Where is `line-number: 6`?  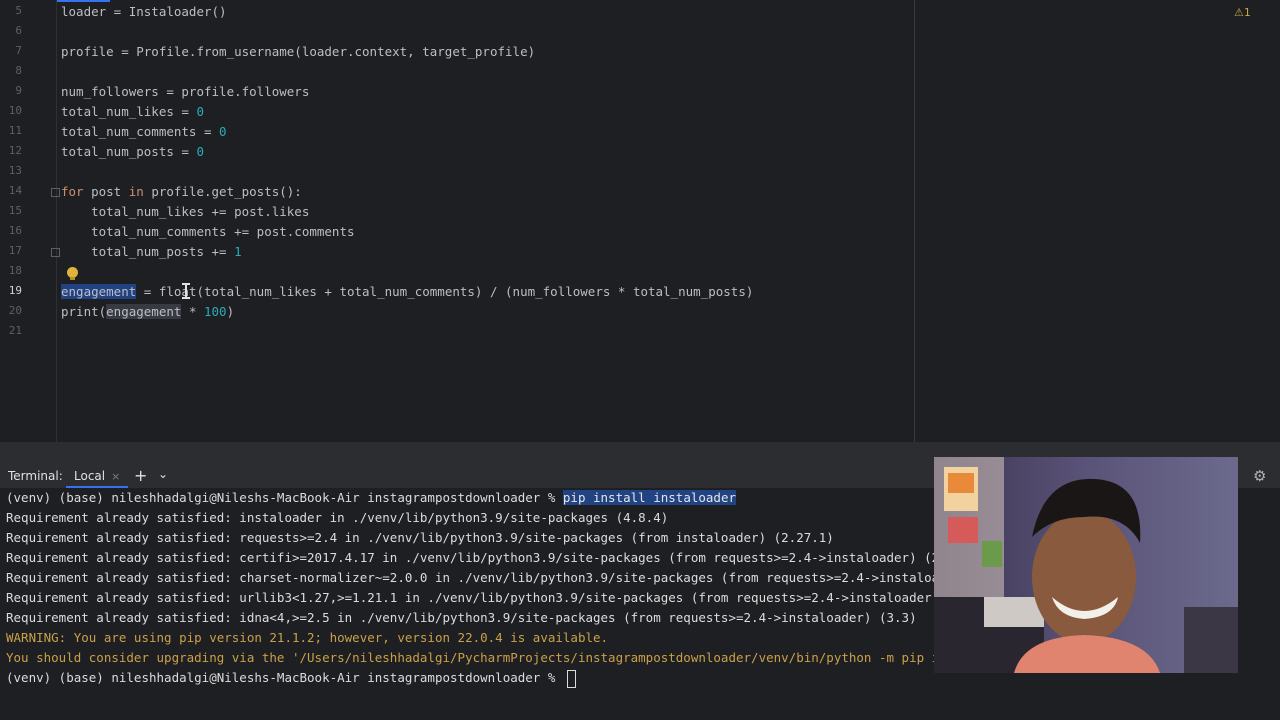 line-number: 6 is located at coordinates (18, 30).